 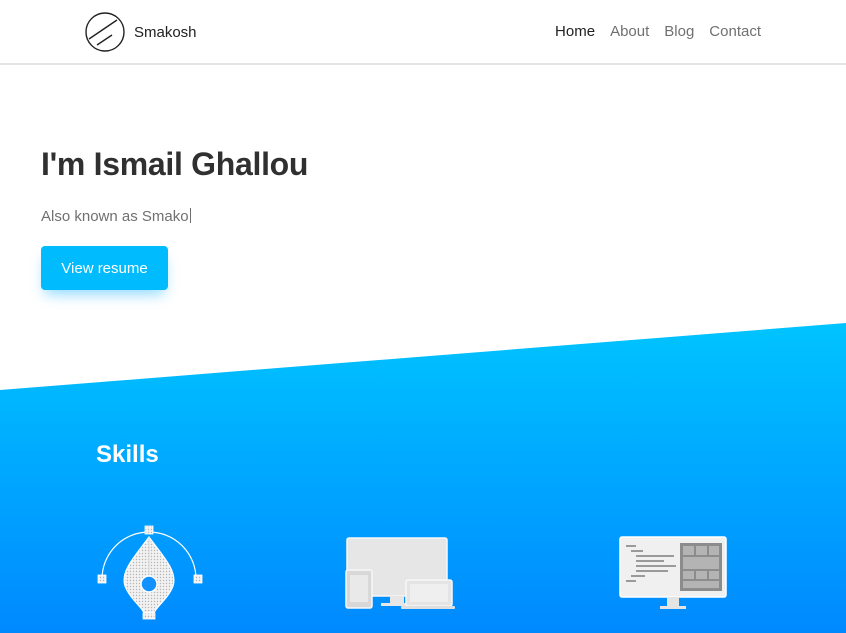 I want to click on smakosh-logo-icon, so click(x=105, y=32).